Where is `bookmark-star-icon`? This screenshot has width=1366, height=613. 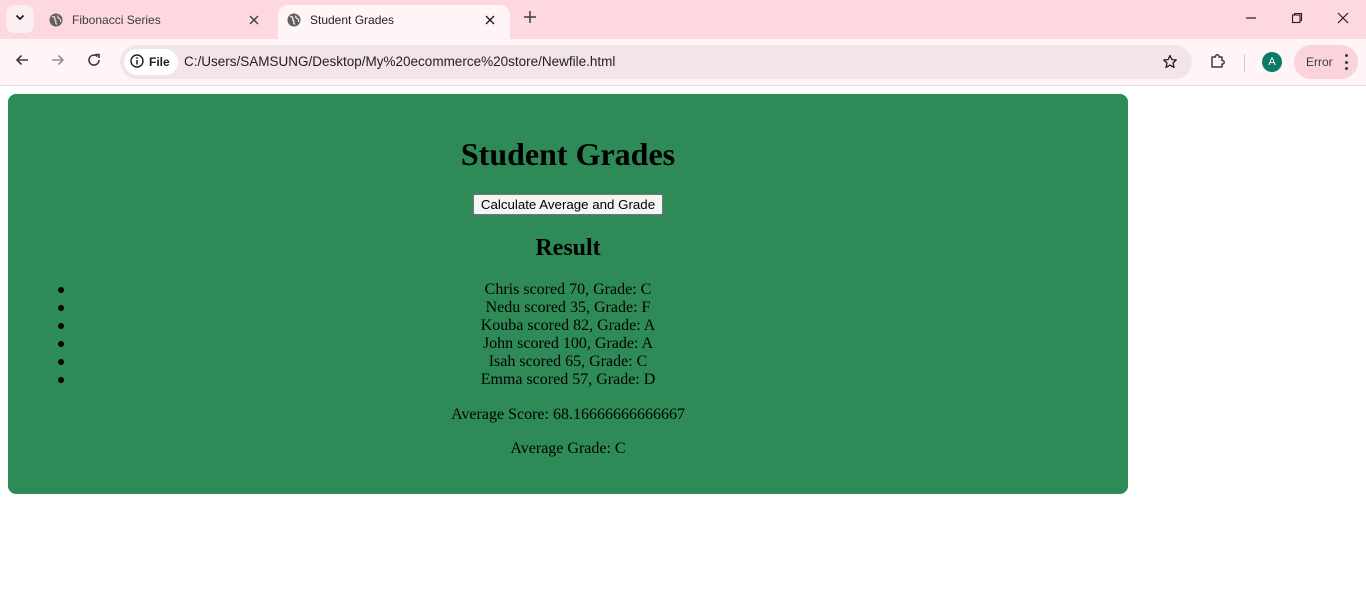 bookmark-star-icon is located at coordinates (1170, 62).